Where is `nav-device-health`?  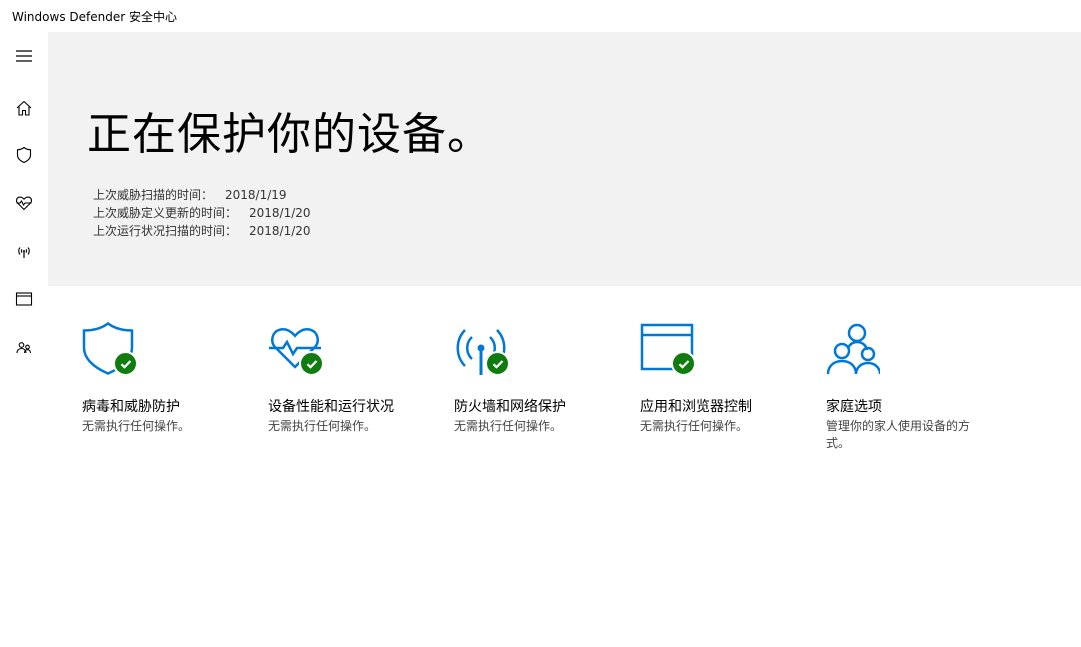
nav-device-health is located at coordinates (24, 203).